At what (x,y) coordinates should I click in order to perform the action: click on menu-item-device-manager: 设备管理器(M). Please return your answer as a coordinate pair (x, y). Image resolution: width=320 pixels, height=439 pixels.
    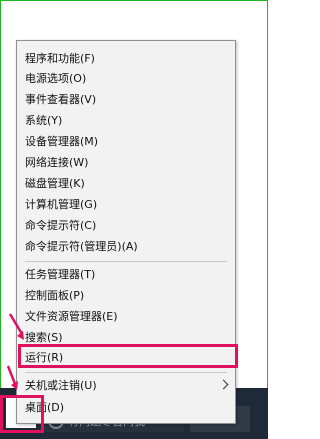
    Looking at the image, I should click on (126, 142).